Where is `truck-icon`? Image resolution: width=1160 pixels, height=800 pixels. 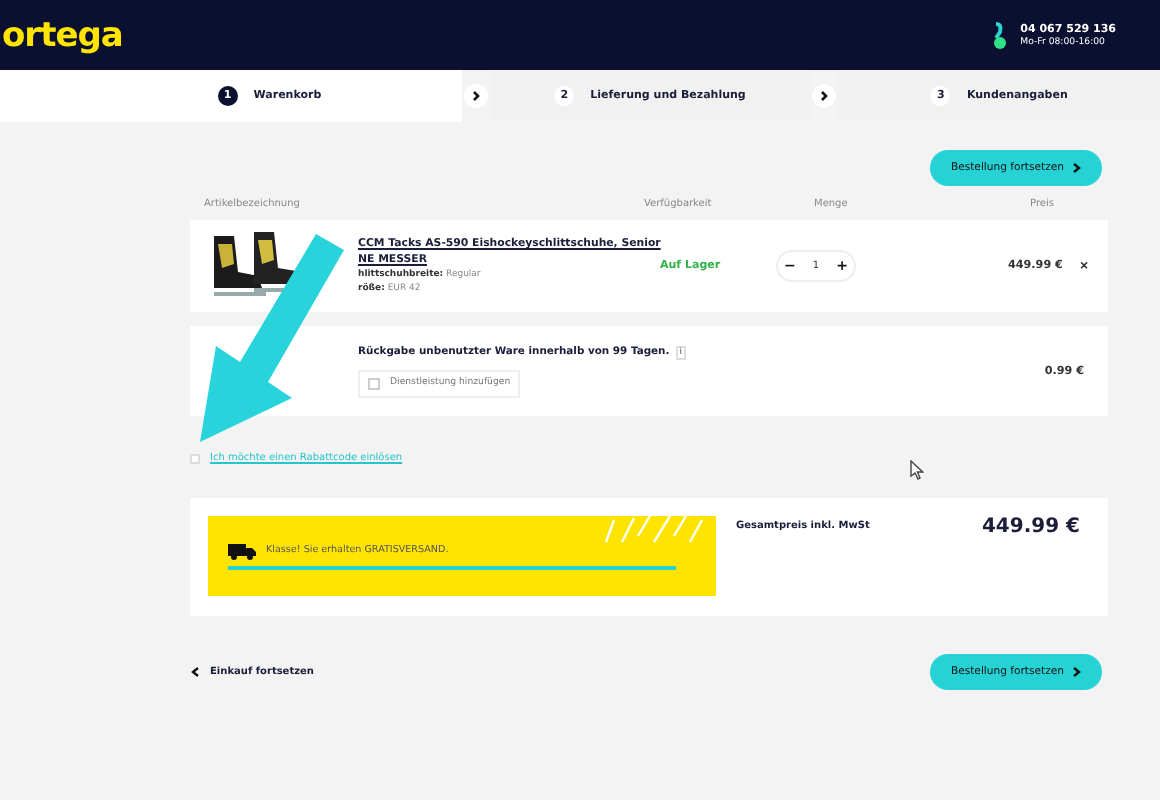
truck-icon is located at coordinates (242, 551).